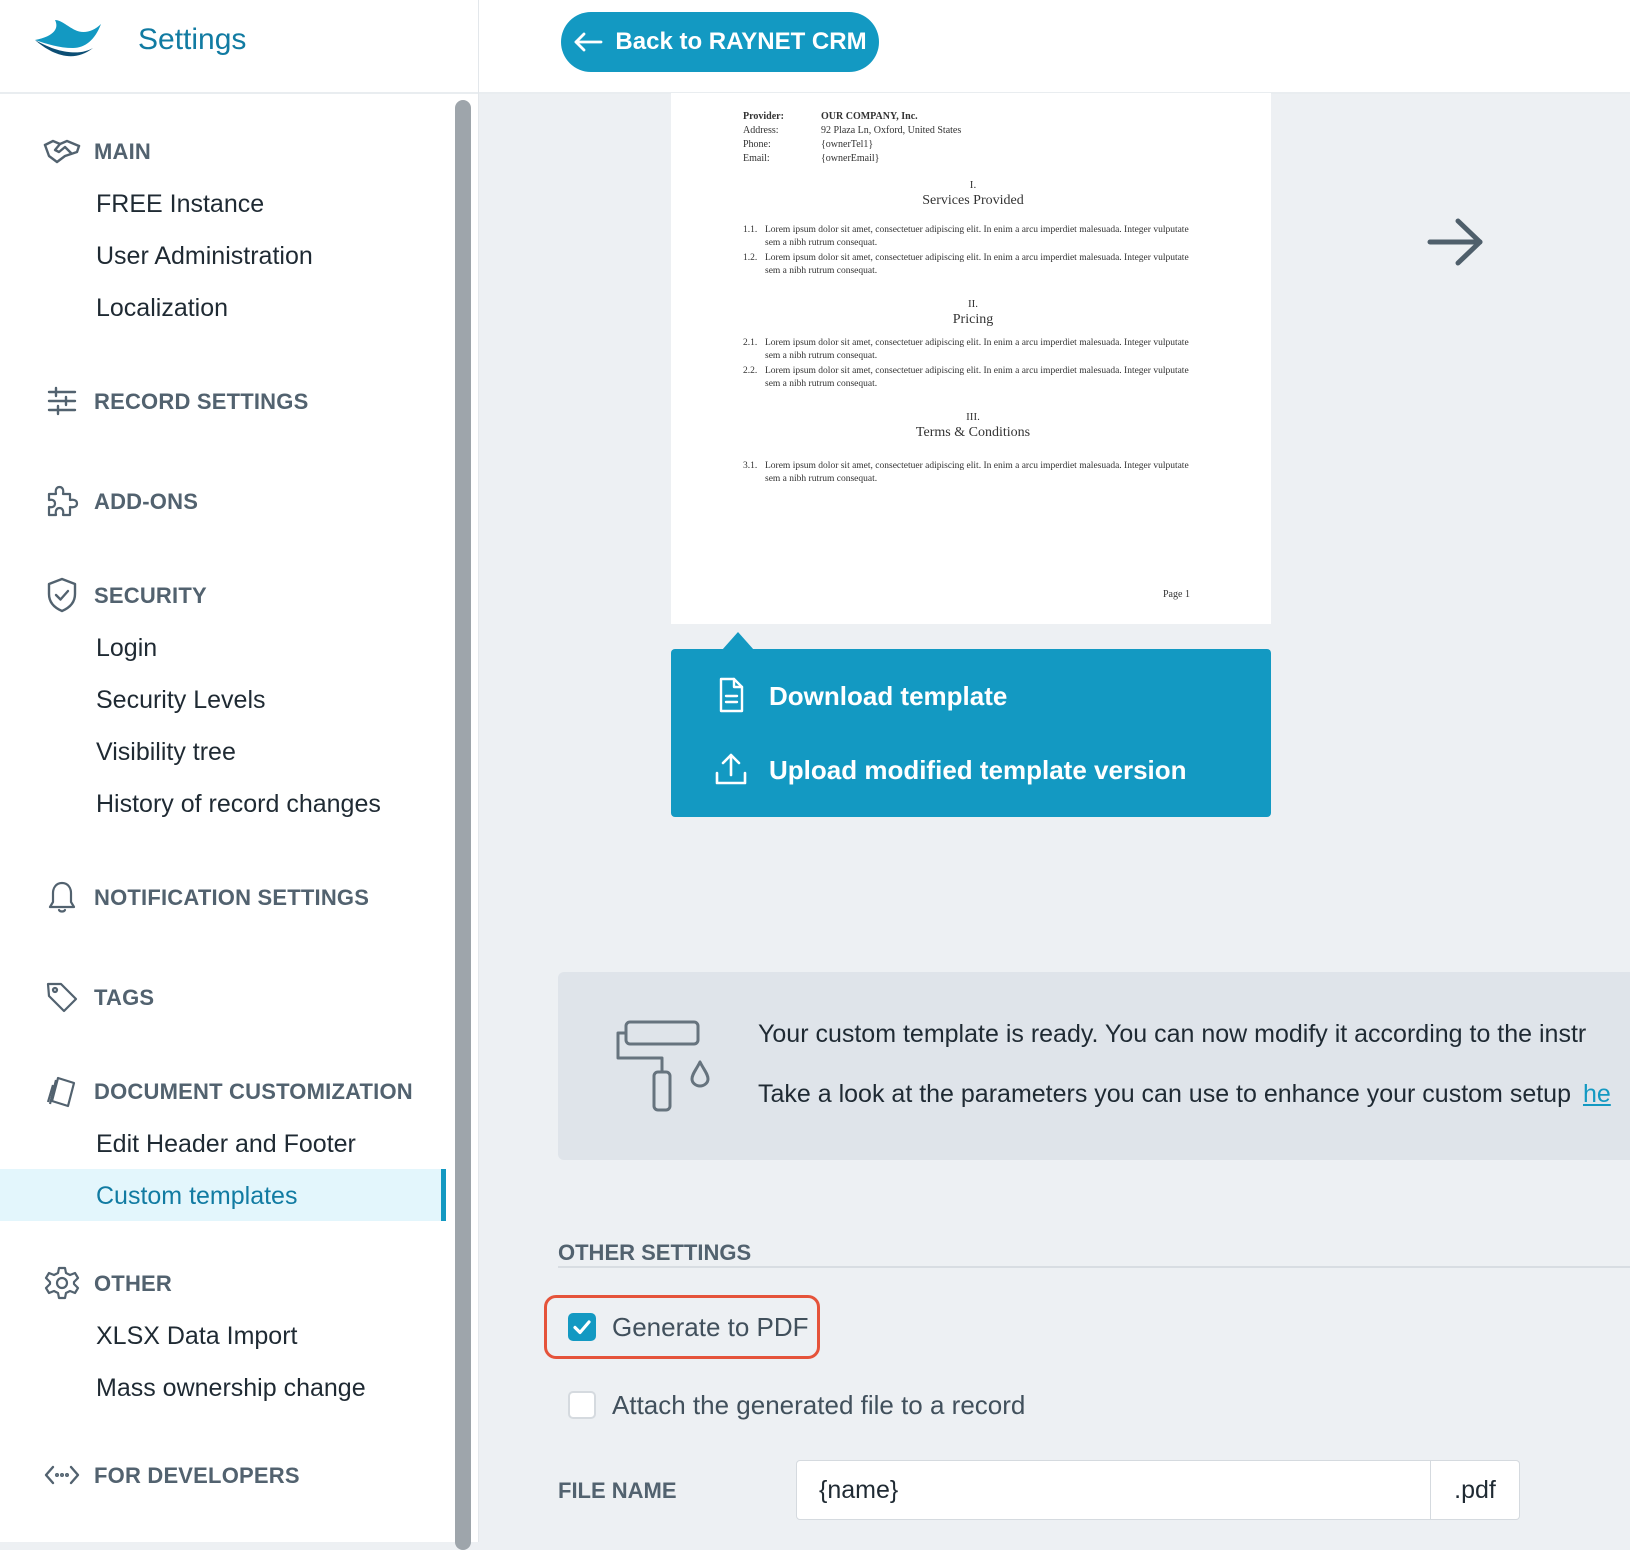 This screenshot has height=1550, width=1630. Describe the element at coordinates (181, 700) in the screenshot. I see `sidebar-item-label: Security Levels` at that location.